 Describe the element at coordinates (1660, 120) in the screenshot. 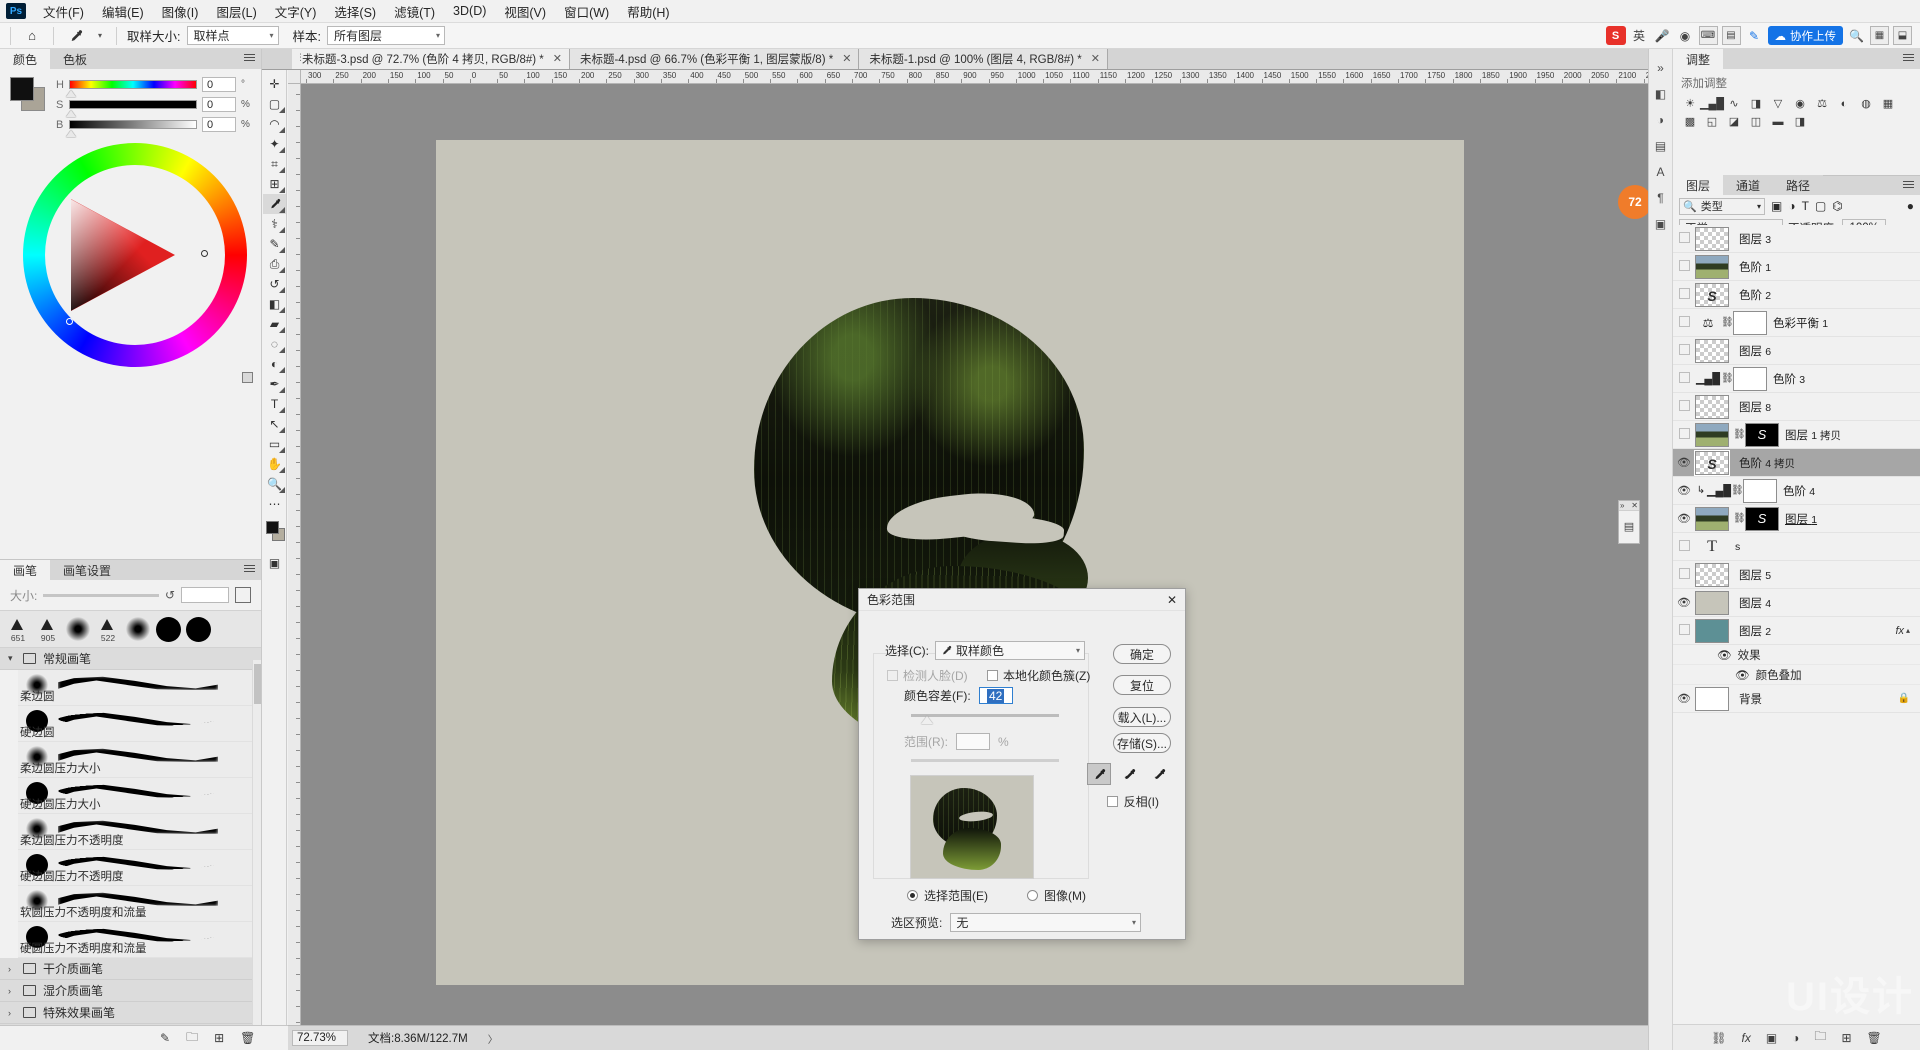

I see `adjustments-panel-icon: ◑` at that location.